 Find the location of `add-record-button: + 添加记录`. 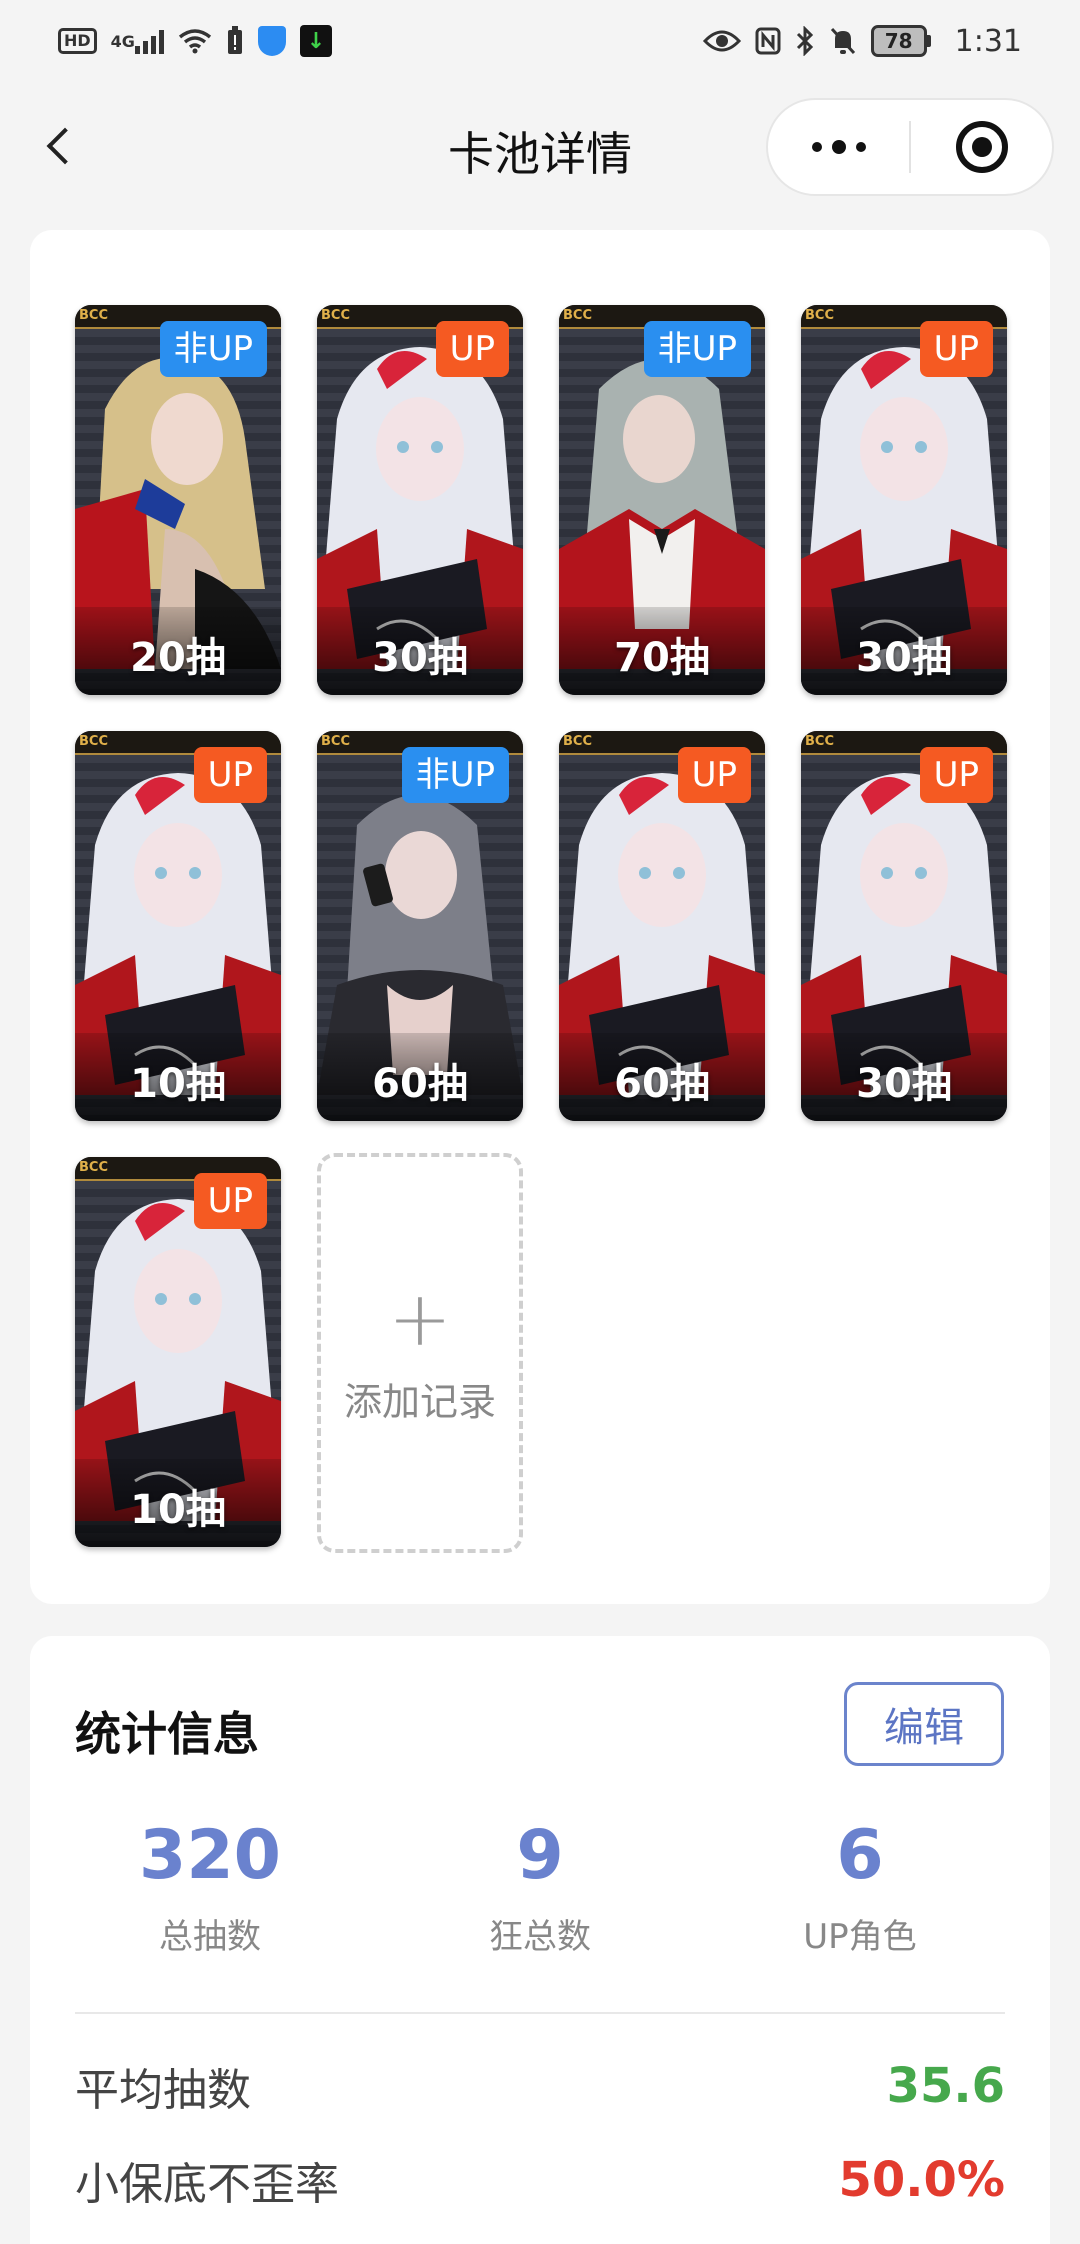

add-record-button: + 添加记录 is located at coordinates (420, 1353).